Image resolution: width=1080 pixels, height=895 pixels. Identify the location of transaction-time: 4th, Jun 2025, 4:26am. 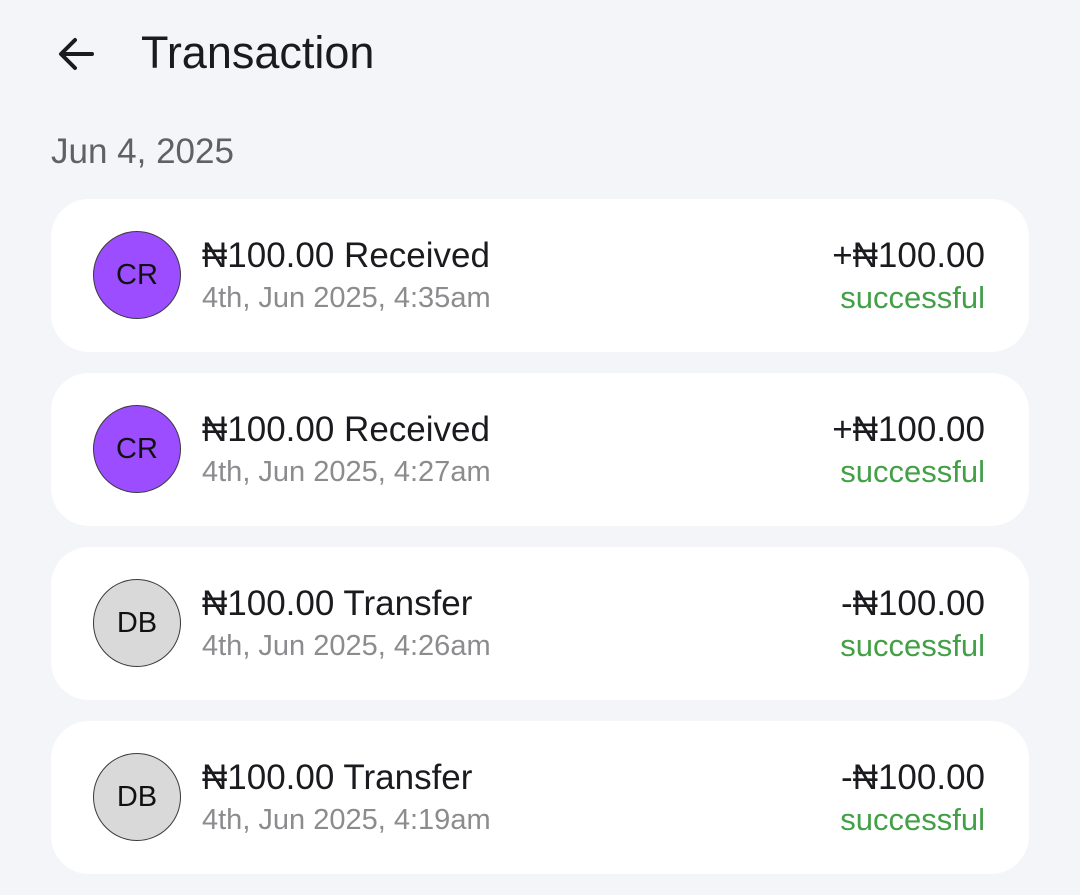
(346, 646).